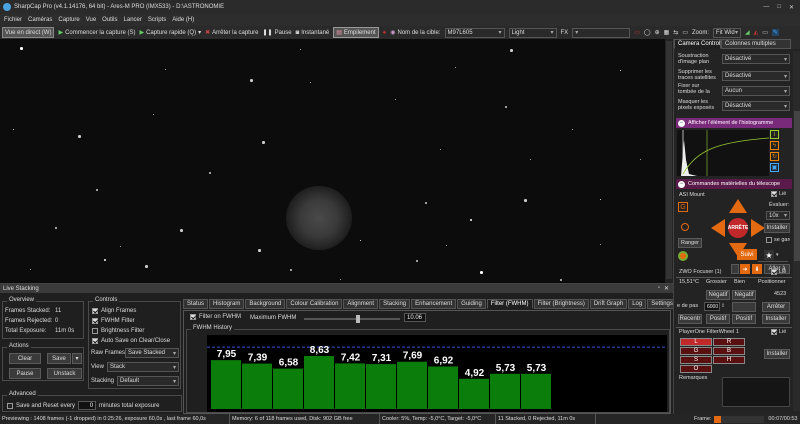 The height and width of the screenshot is (424, 800). I want to click on lightning-icon: ϟ, so click(774, 145).